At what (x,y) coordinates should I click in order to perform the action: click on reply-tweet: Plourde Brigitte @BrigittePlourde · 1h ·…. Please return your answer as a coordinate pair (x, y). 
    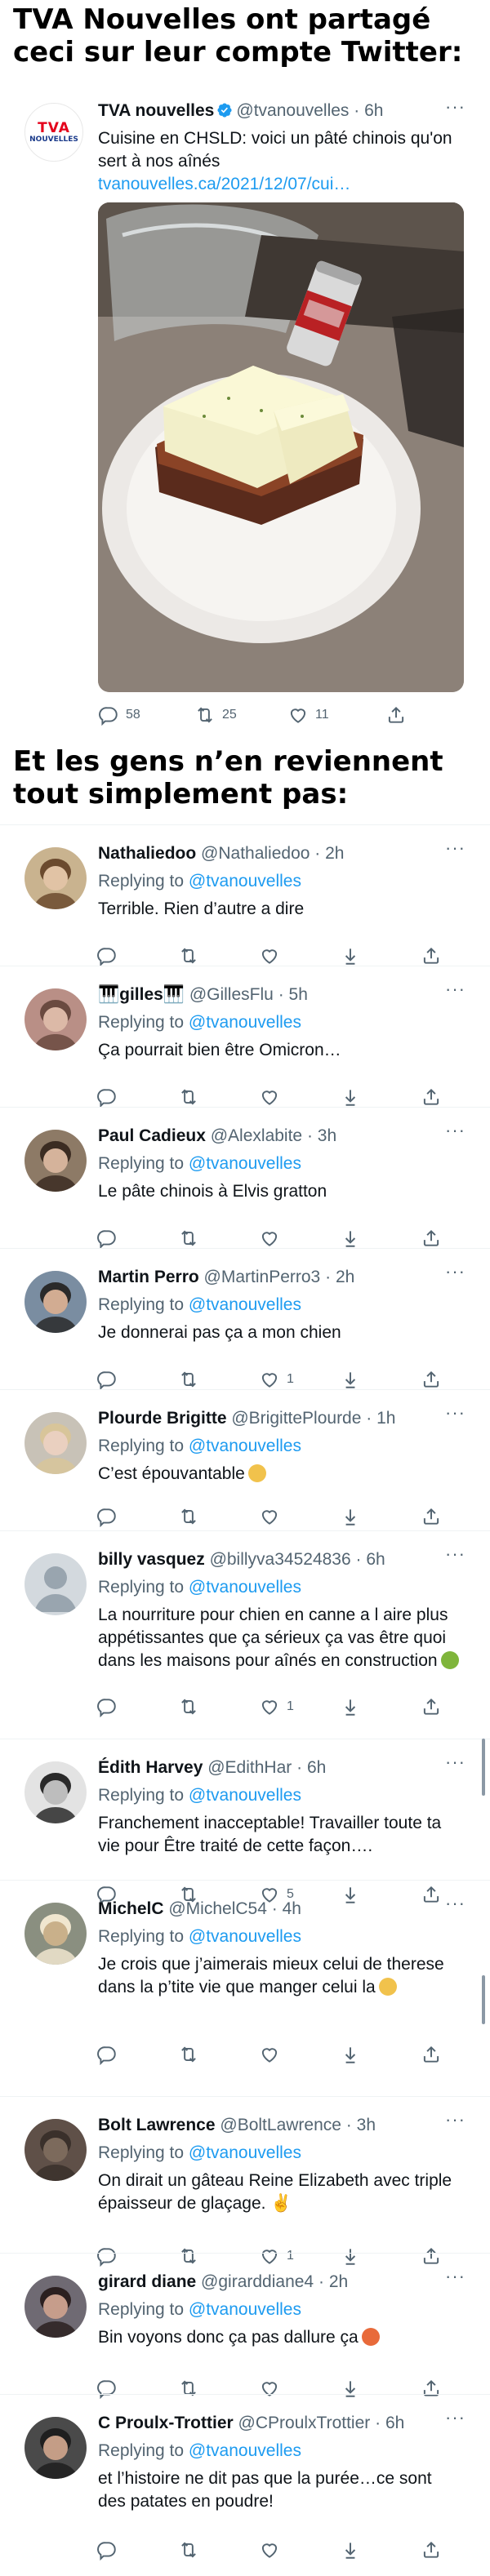
    Looking at the image, I should click on (245, 1459).